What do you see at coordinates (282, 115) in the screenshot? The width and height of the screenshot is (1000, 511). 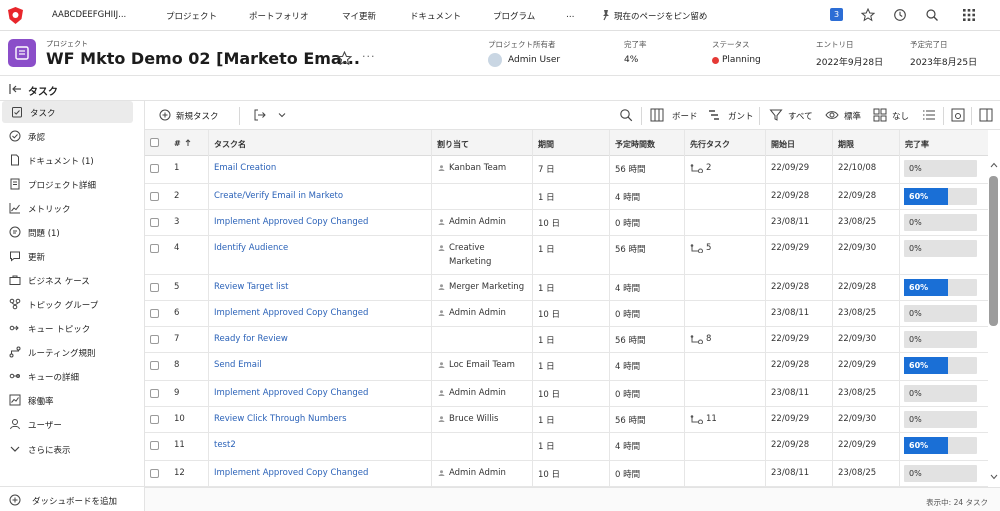 I see `chevron-down-icon` at bounding box center [282, 115].